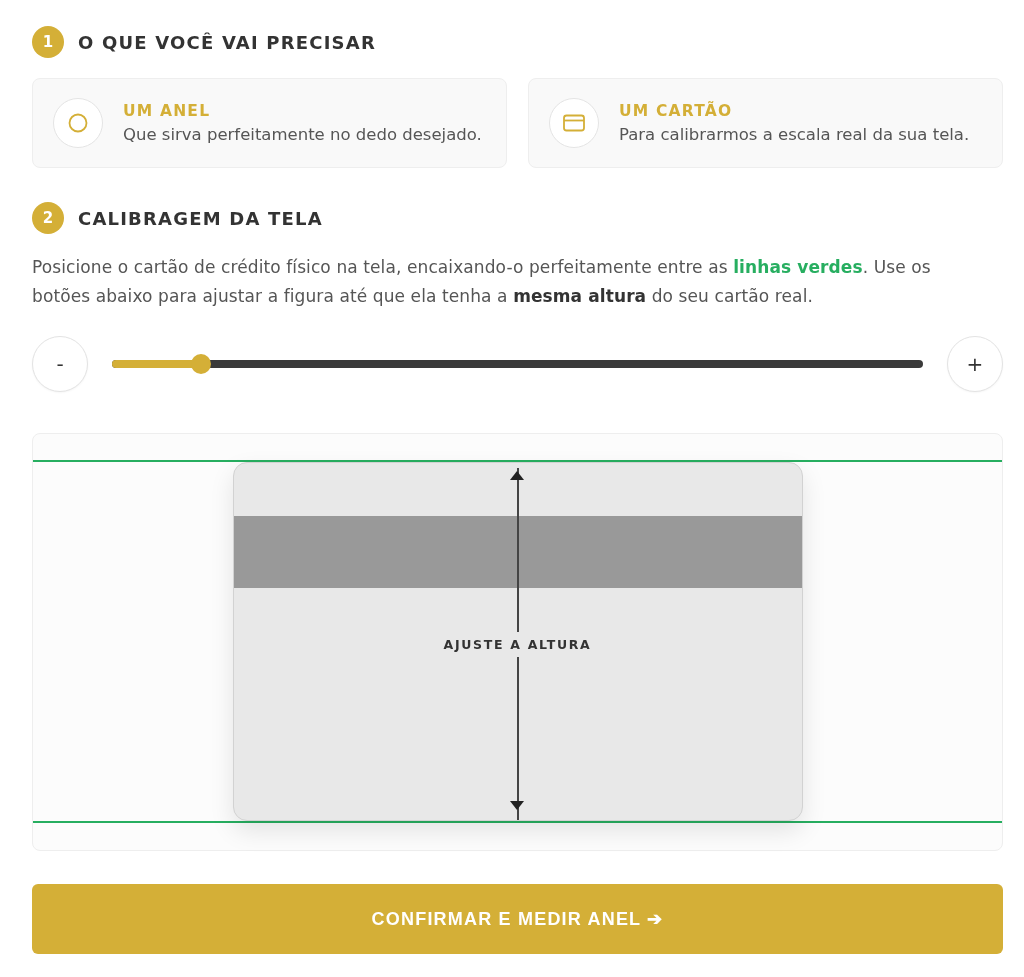  I want to click on decrease-button: -, so click(60, 364).